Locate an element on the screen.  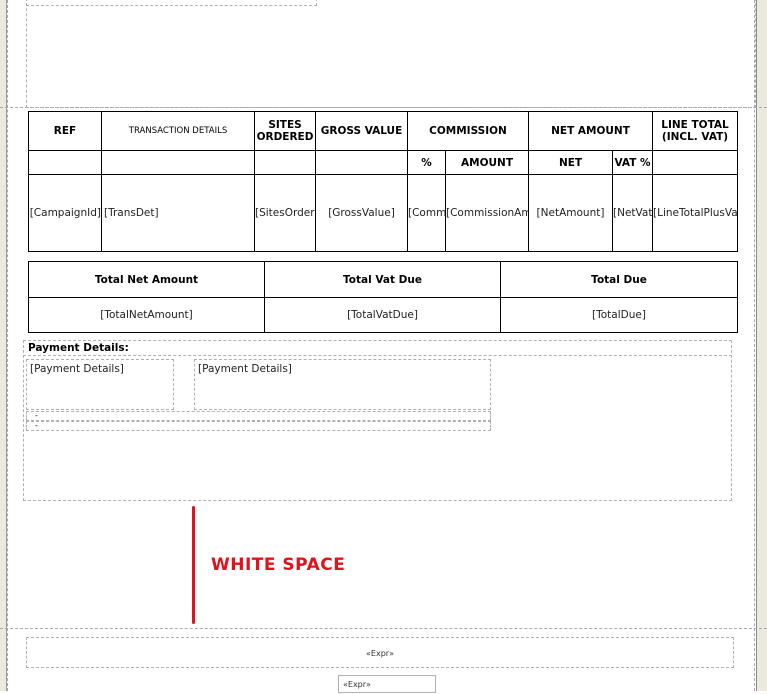
header-gross-value: GROSS VALUE is located at coordinates (361, 131).